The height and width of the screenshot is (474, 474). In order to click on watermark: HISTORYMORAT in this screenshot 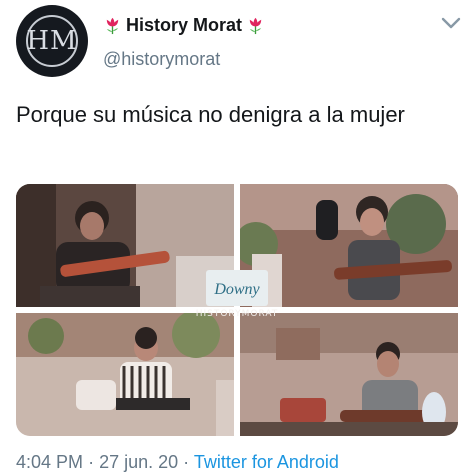, I will do `click(237, 314)`.